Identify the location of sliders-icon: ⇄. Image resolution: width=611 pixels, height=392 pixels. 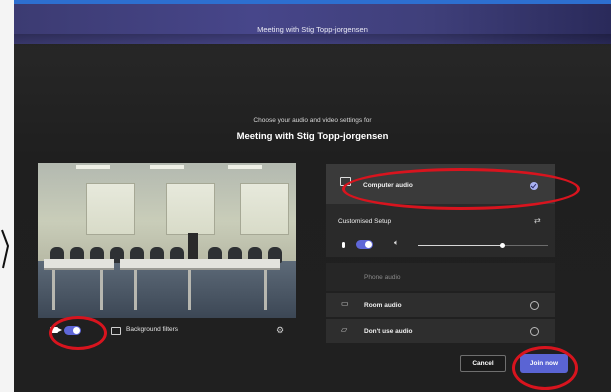
(537, 220).